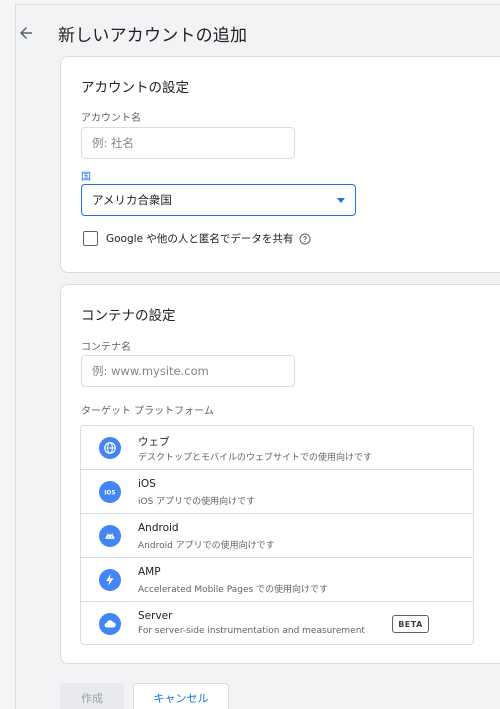  Describe the element at coordinates (188, 371) in the screenshot. I see `container-name-input` at that location.